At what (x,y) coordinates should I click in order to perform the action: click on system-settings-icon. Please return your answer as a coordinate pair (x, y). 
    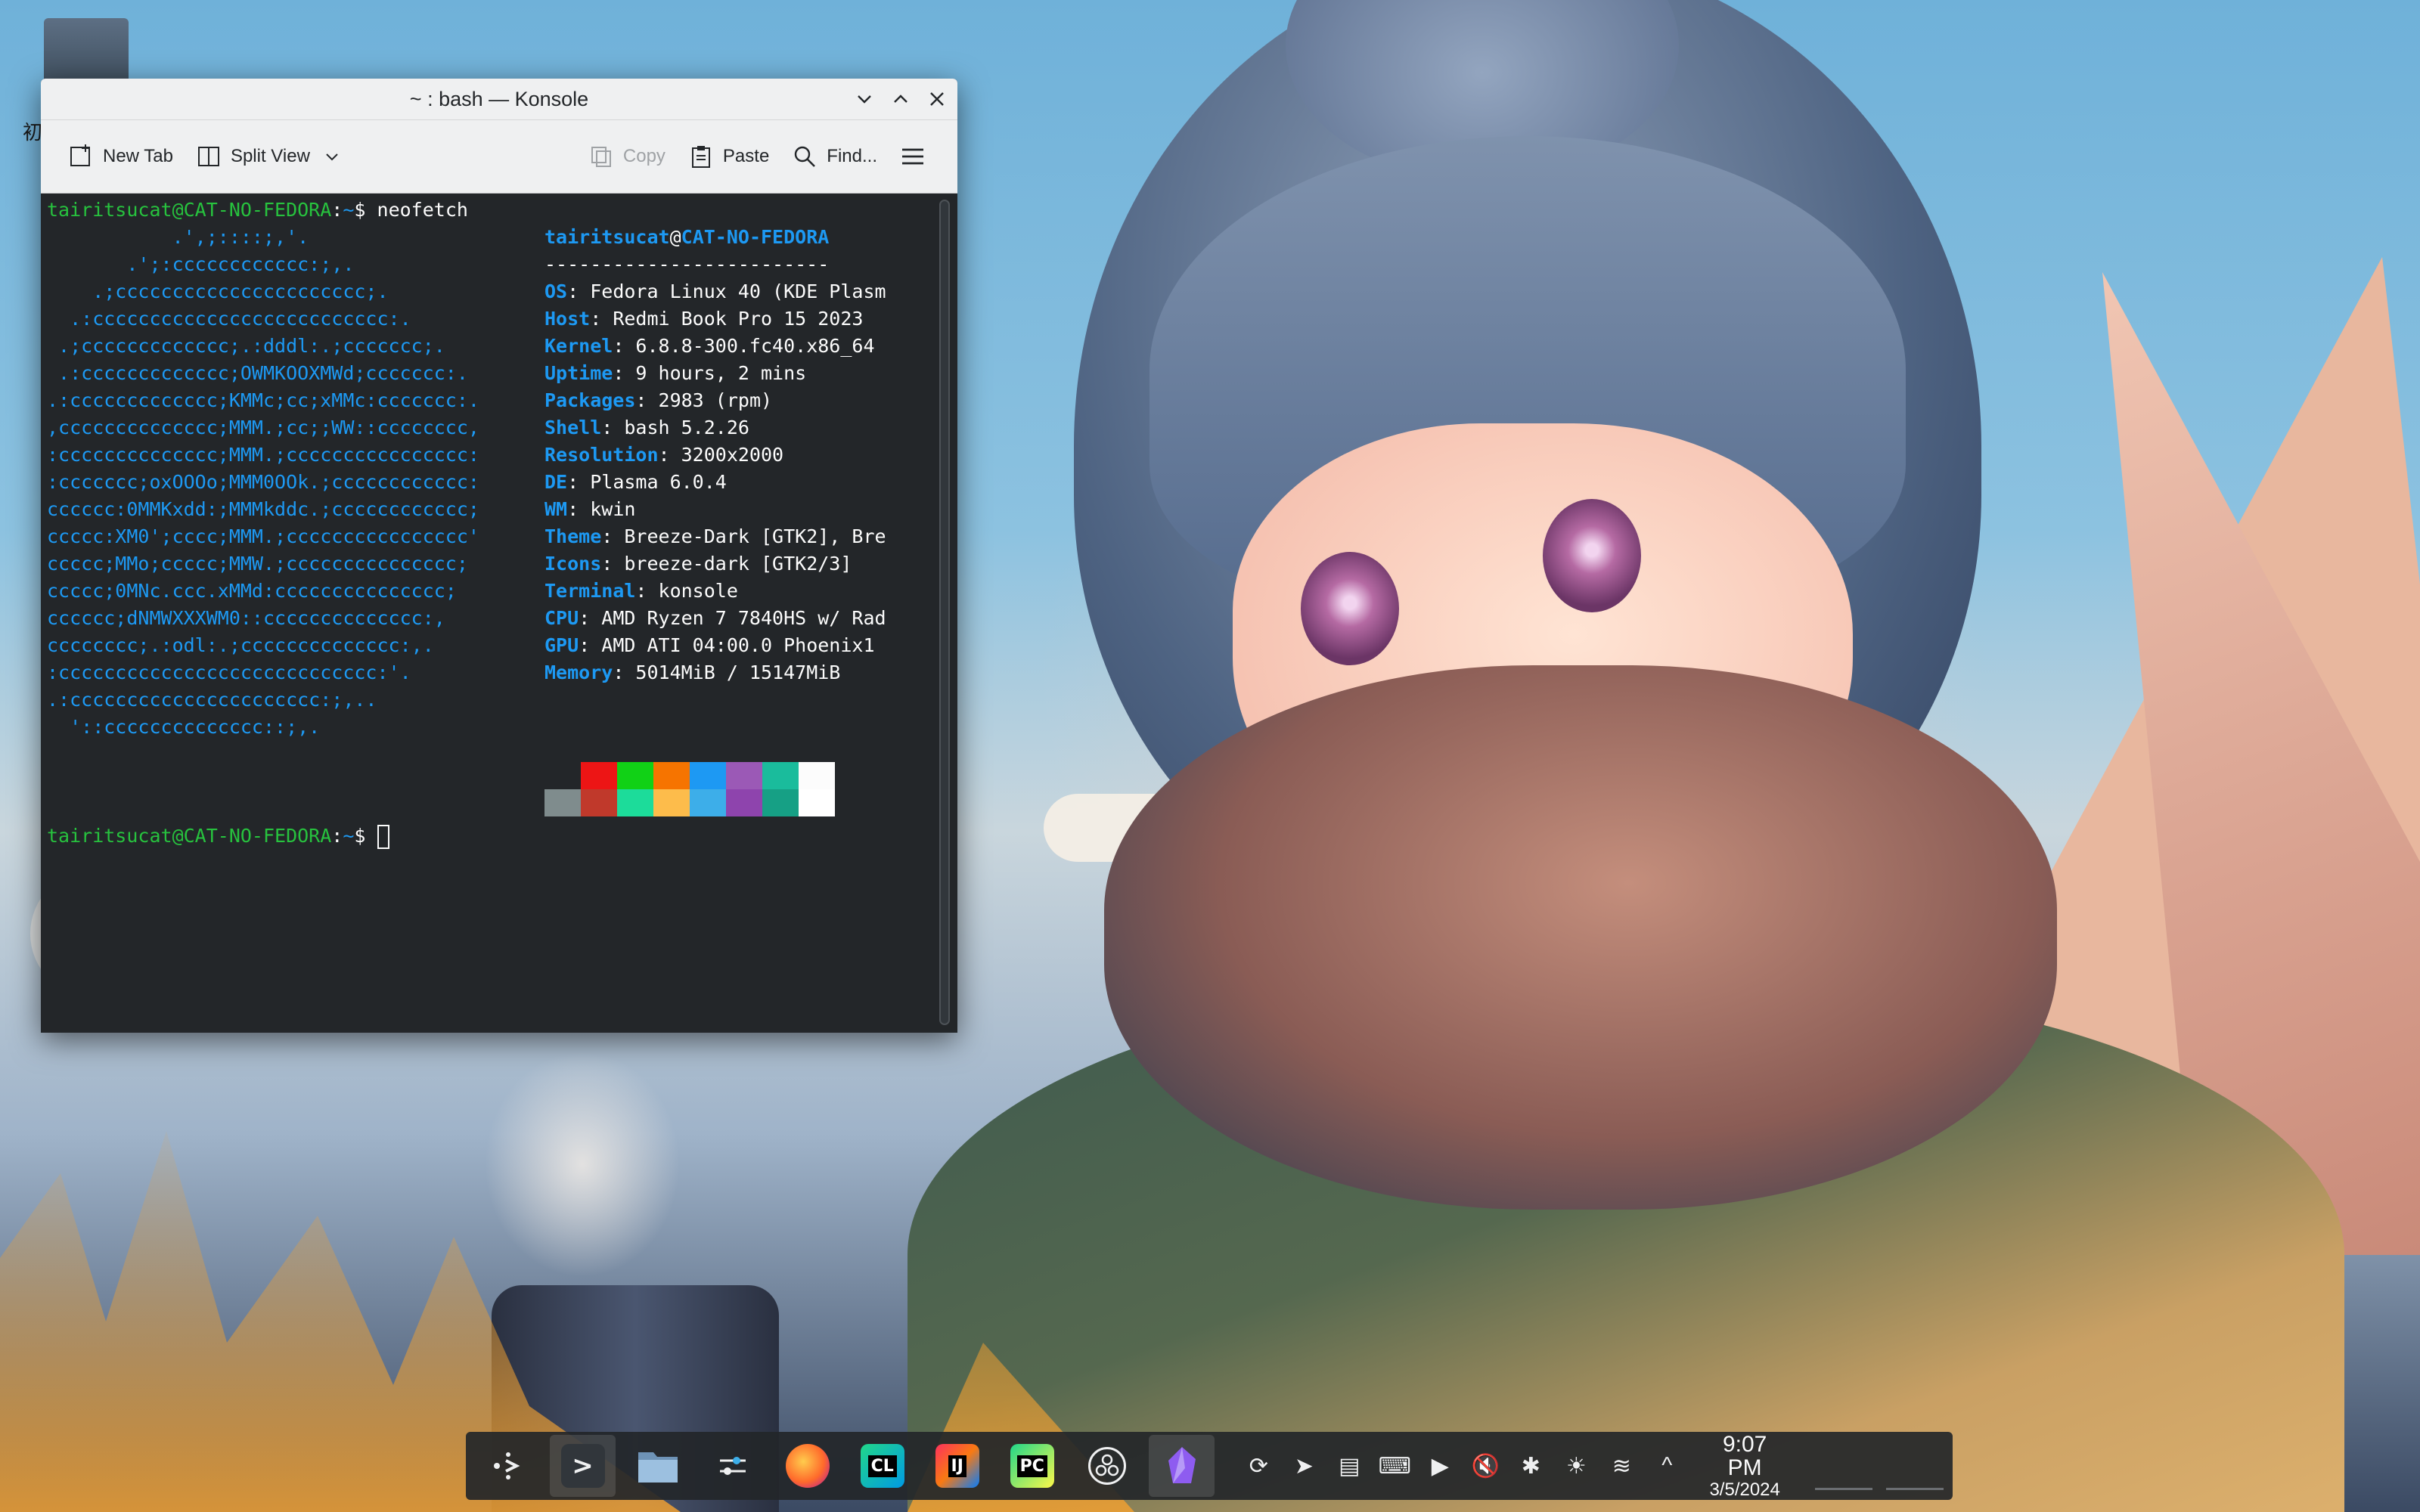
    Looking at the image, I should click on (733, 1466).